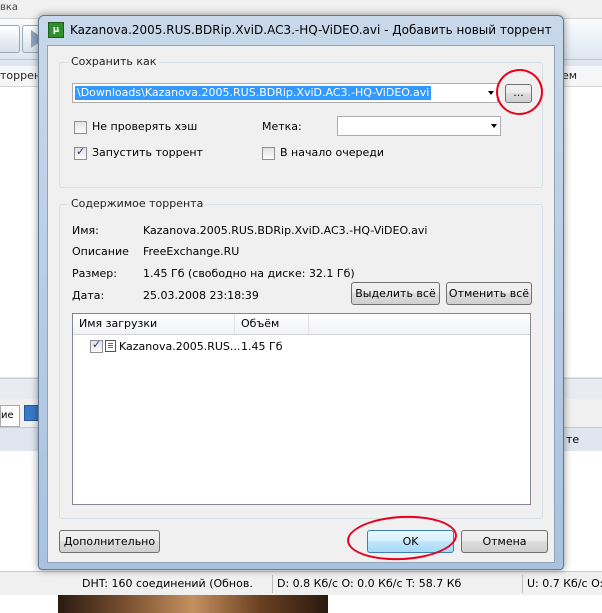 The image size is (602, 613). Describe the element at coordinates (369, 583) in the screenshot. I see `status-download: D: 0.8 Кб/с O: 0.0 Кб/с T: 58.7 Кб` at that location.